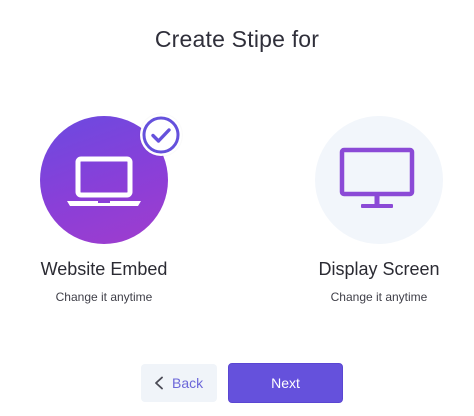 Image resolution: width=474 pixels, height=416 pixels. Describe the element at coordinates (379, 269) in the screenshot. I see `display-screen-label: Display Screen` at that location.